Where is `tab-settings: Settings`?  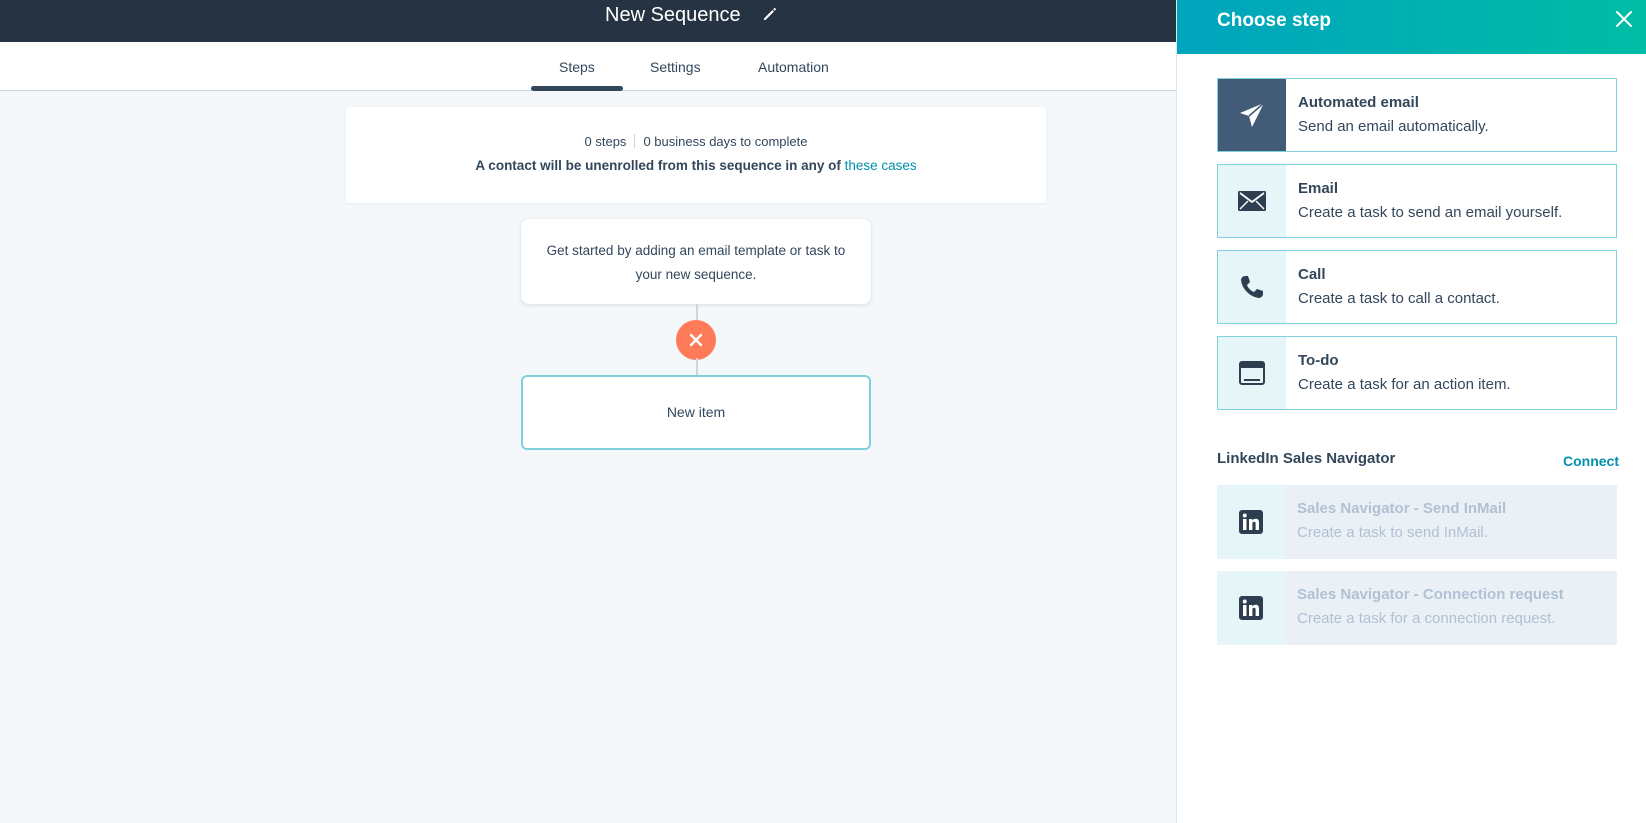
tab-settings: Settings is located at coordinates (675, 67).